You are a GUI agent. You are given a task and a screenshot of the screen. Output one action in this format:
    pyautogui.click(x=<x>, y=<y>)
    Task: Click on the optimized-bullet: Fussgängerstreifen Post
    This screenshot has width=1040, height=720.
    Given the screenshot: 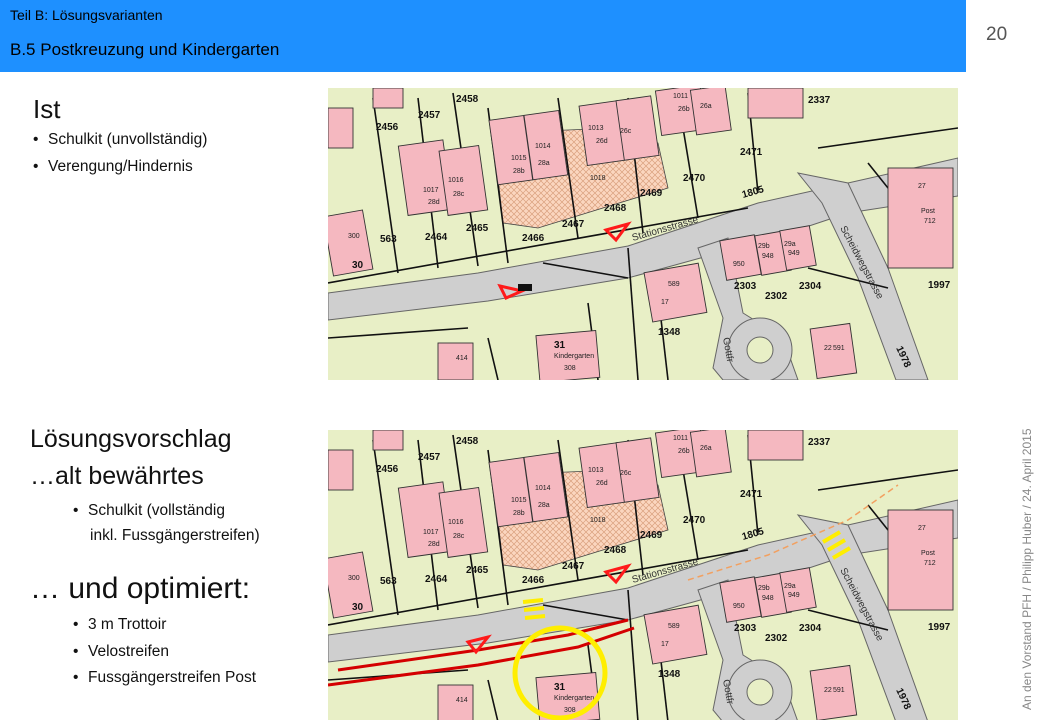 What is the action you would take?
    pyautogui.click(x=164, y=678)
    